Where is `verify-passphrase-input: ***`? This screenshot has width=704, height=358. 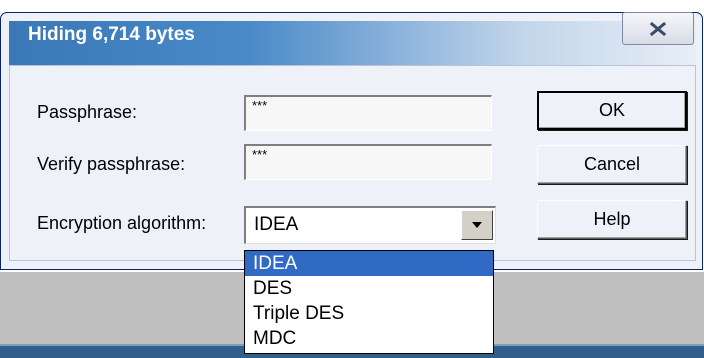 verify-passphrase-input: *** is located at coordinates (368, 162).